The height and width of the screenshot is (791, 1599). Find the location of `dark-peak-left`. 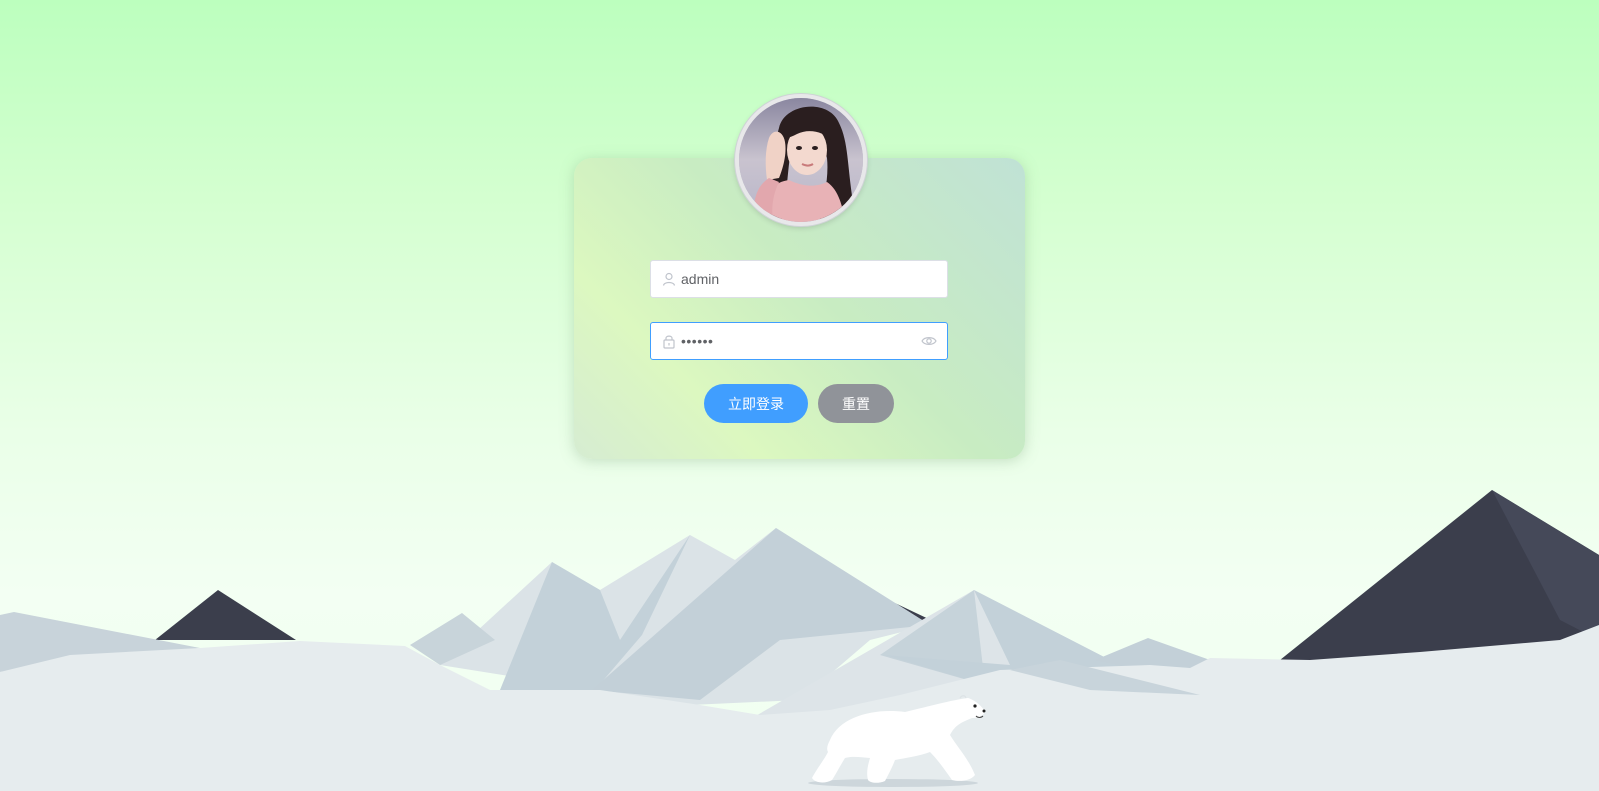

dark-peak-left is located at coordinates (225, 615).